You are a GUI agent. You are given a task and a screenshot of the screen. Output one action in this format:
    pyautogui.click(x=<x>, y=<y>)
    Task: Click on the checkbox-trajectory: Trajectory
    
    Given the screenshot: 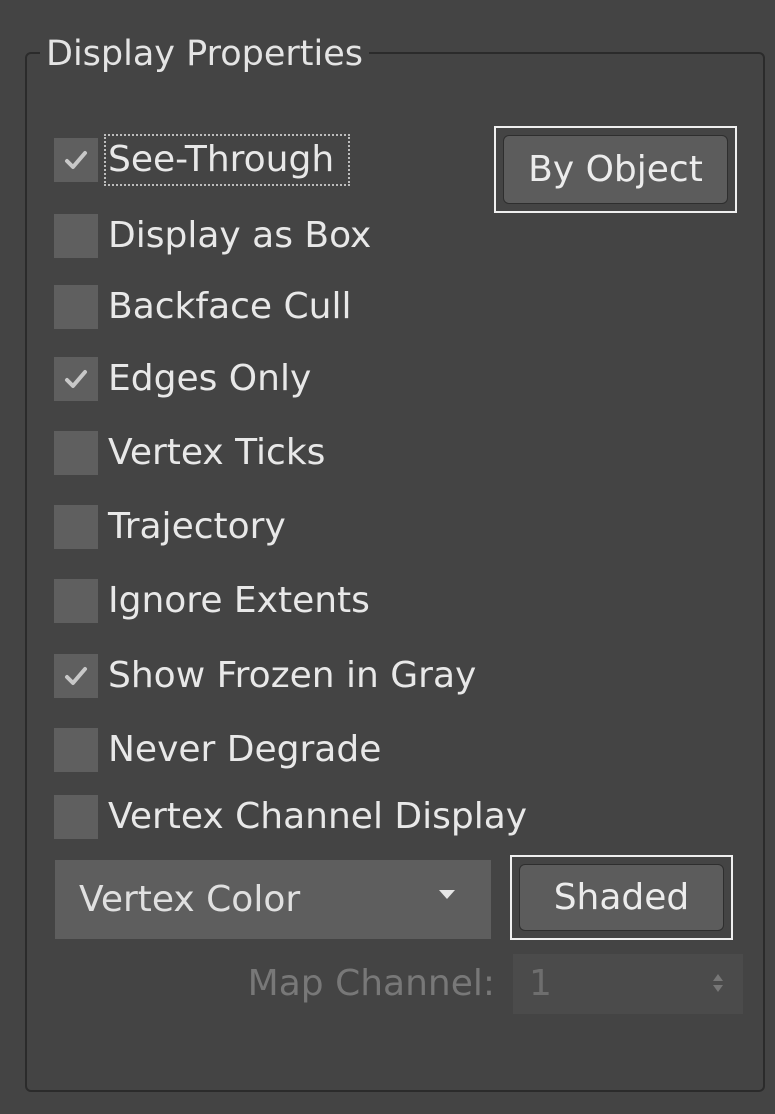 What is the action you would take?
    pyautogui.click(x=170, y=527)
    